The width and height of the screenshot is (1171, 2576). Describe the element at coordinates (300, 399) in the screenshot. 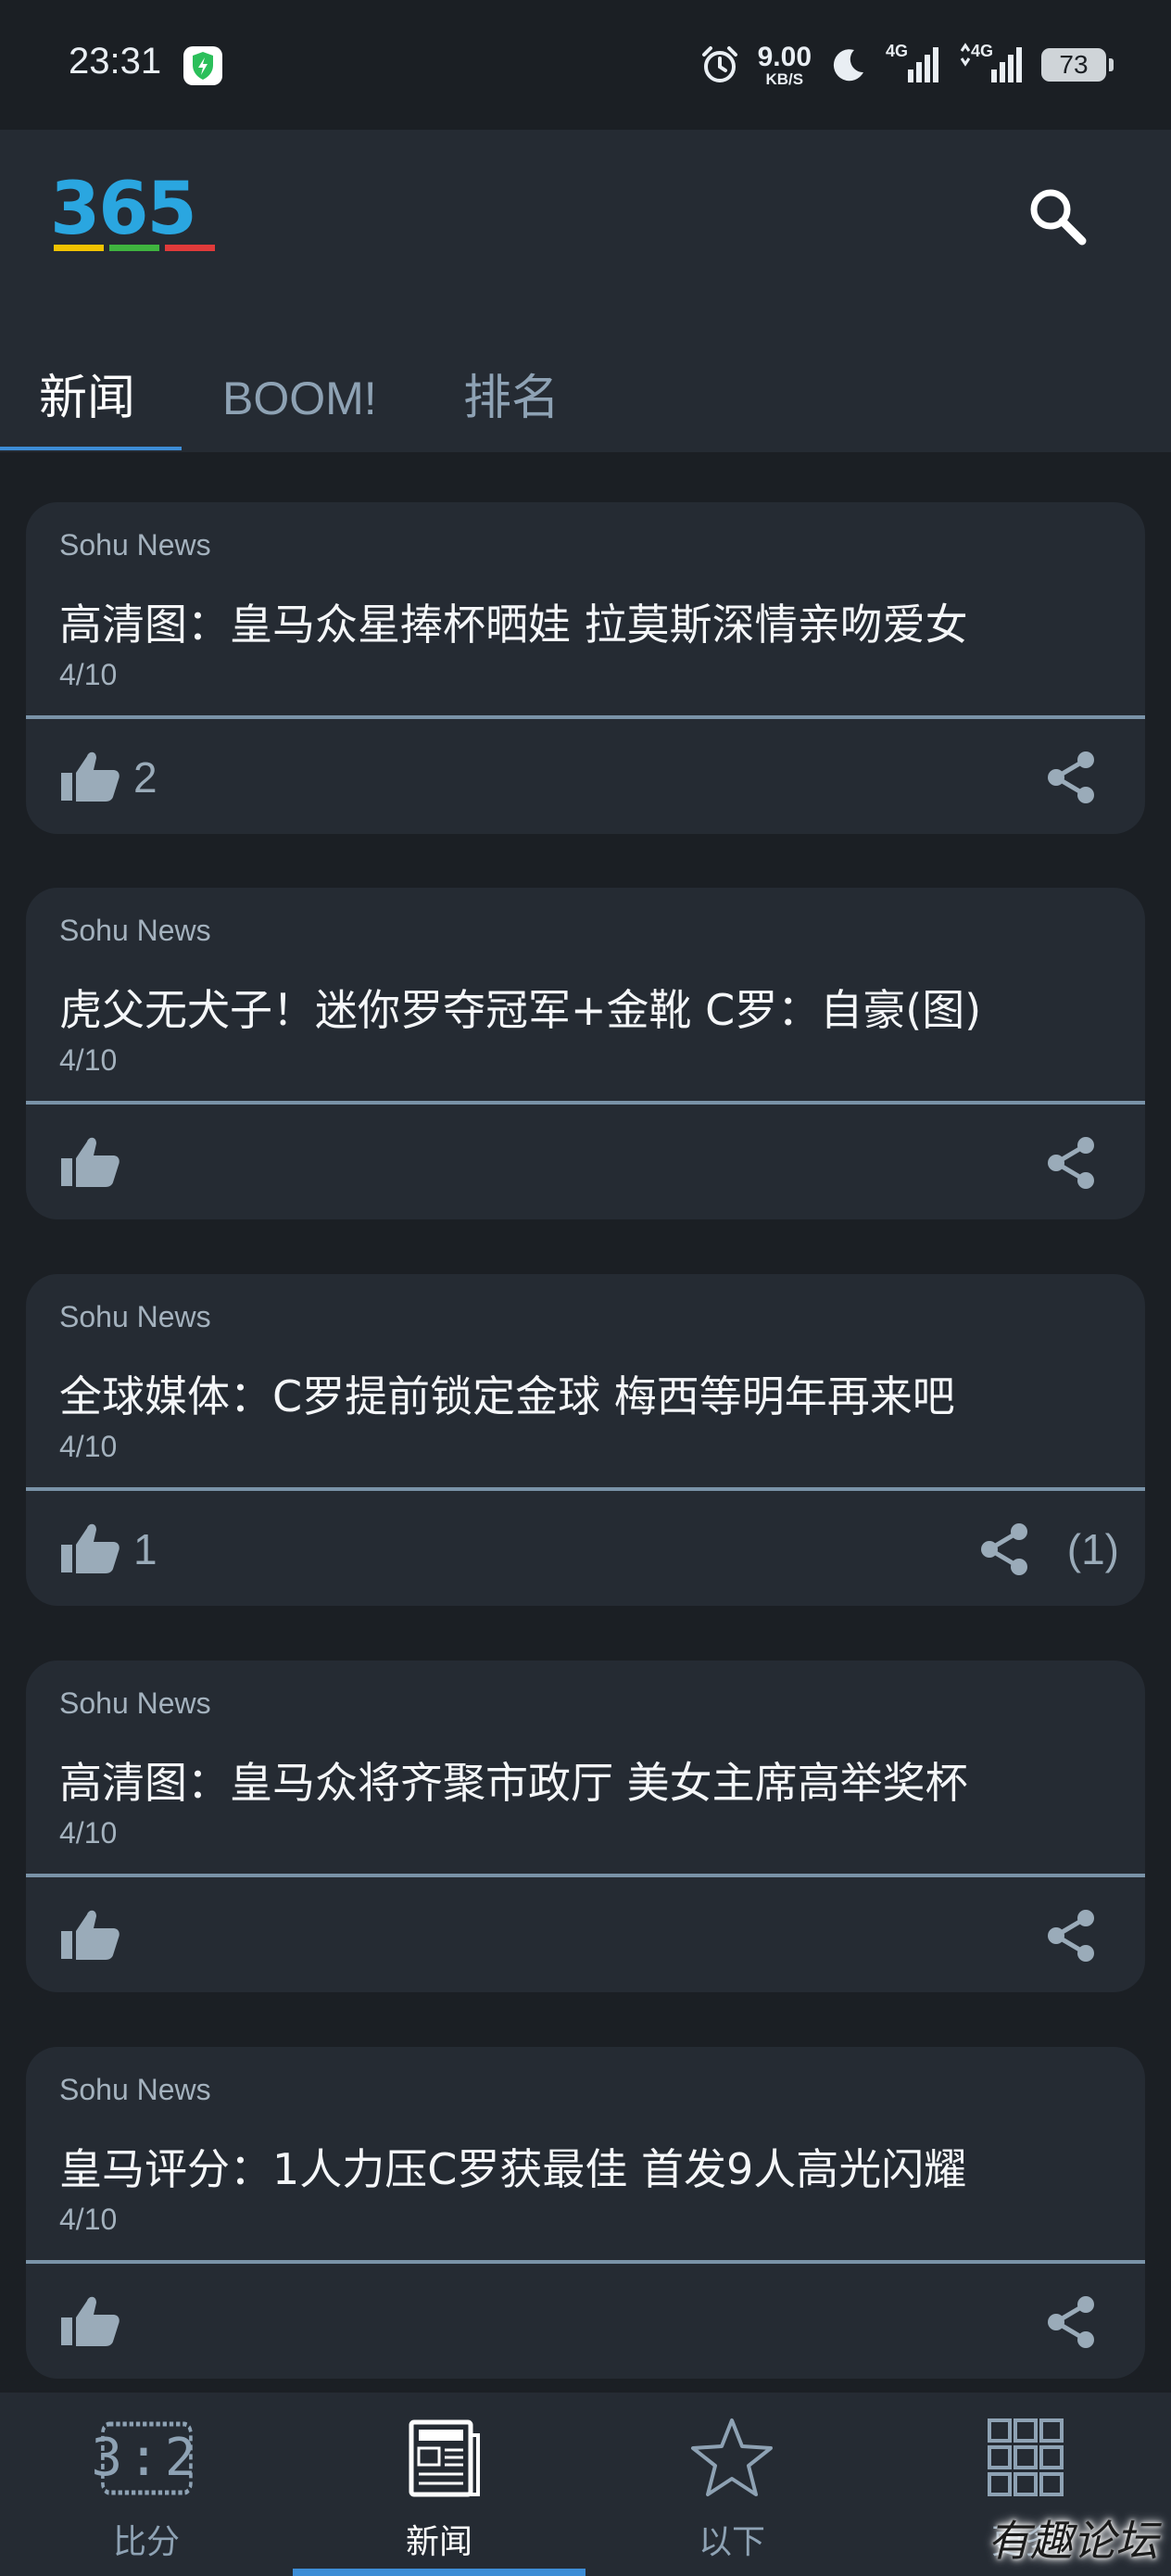

I see `tab-boom: BOOM!` at that location.